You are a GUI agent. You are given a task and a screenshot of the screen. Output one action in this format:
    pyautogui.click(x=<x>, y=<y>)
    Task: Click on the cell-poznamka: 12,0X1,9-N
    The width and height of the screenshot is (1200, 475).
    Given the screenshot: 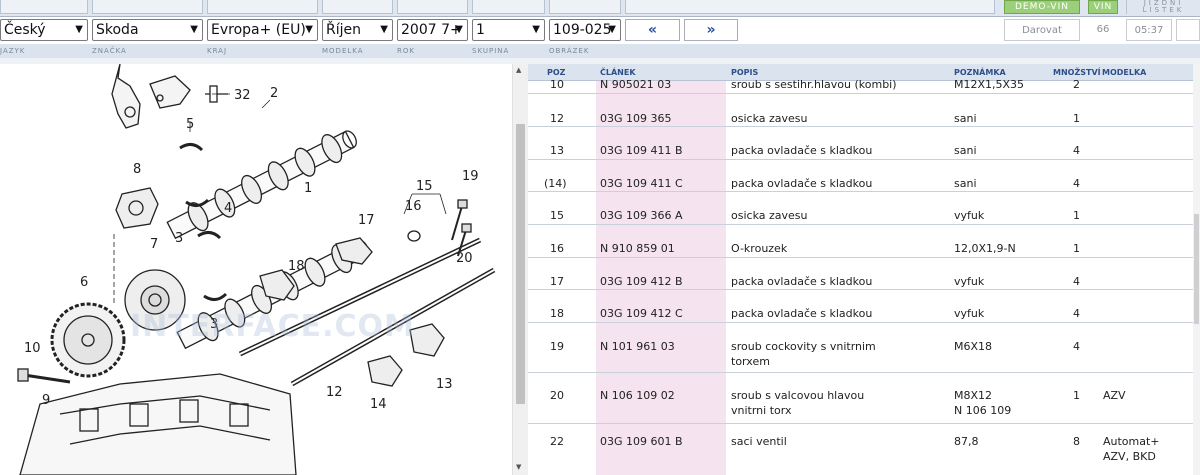 What is the action you would take?
    pyautogui.click(x=985, y=248)
    